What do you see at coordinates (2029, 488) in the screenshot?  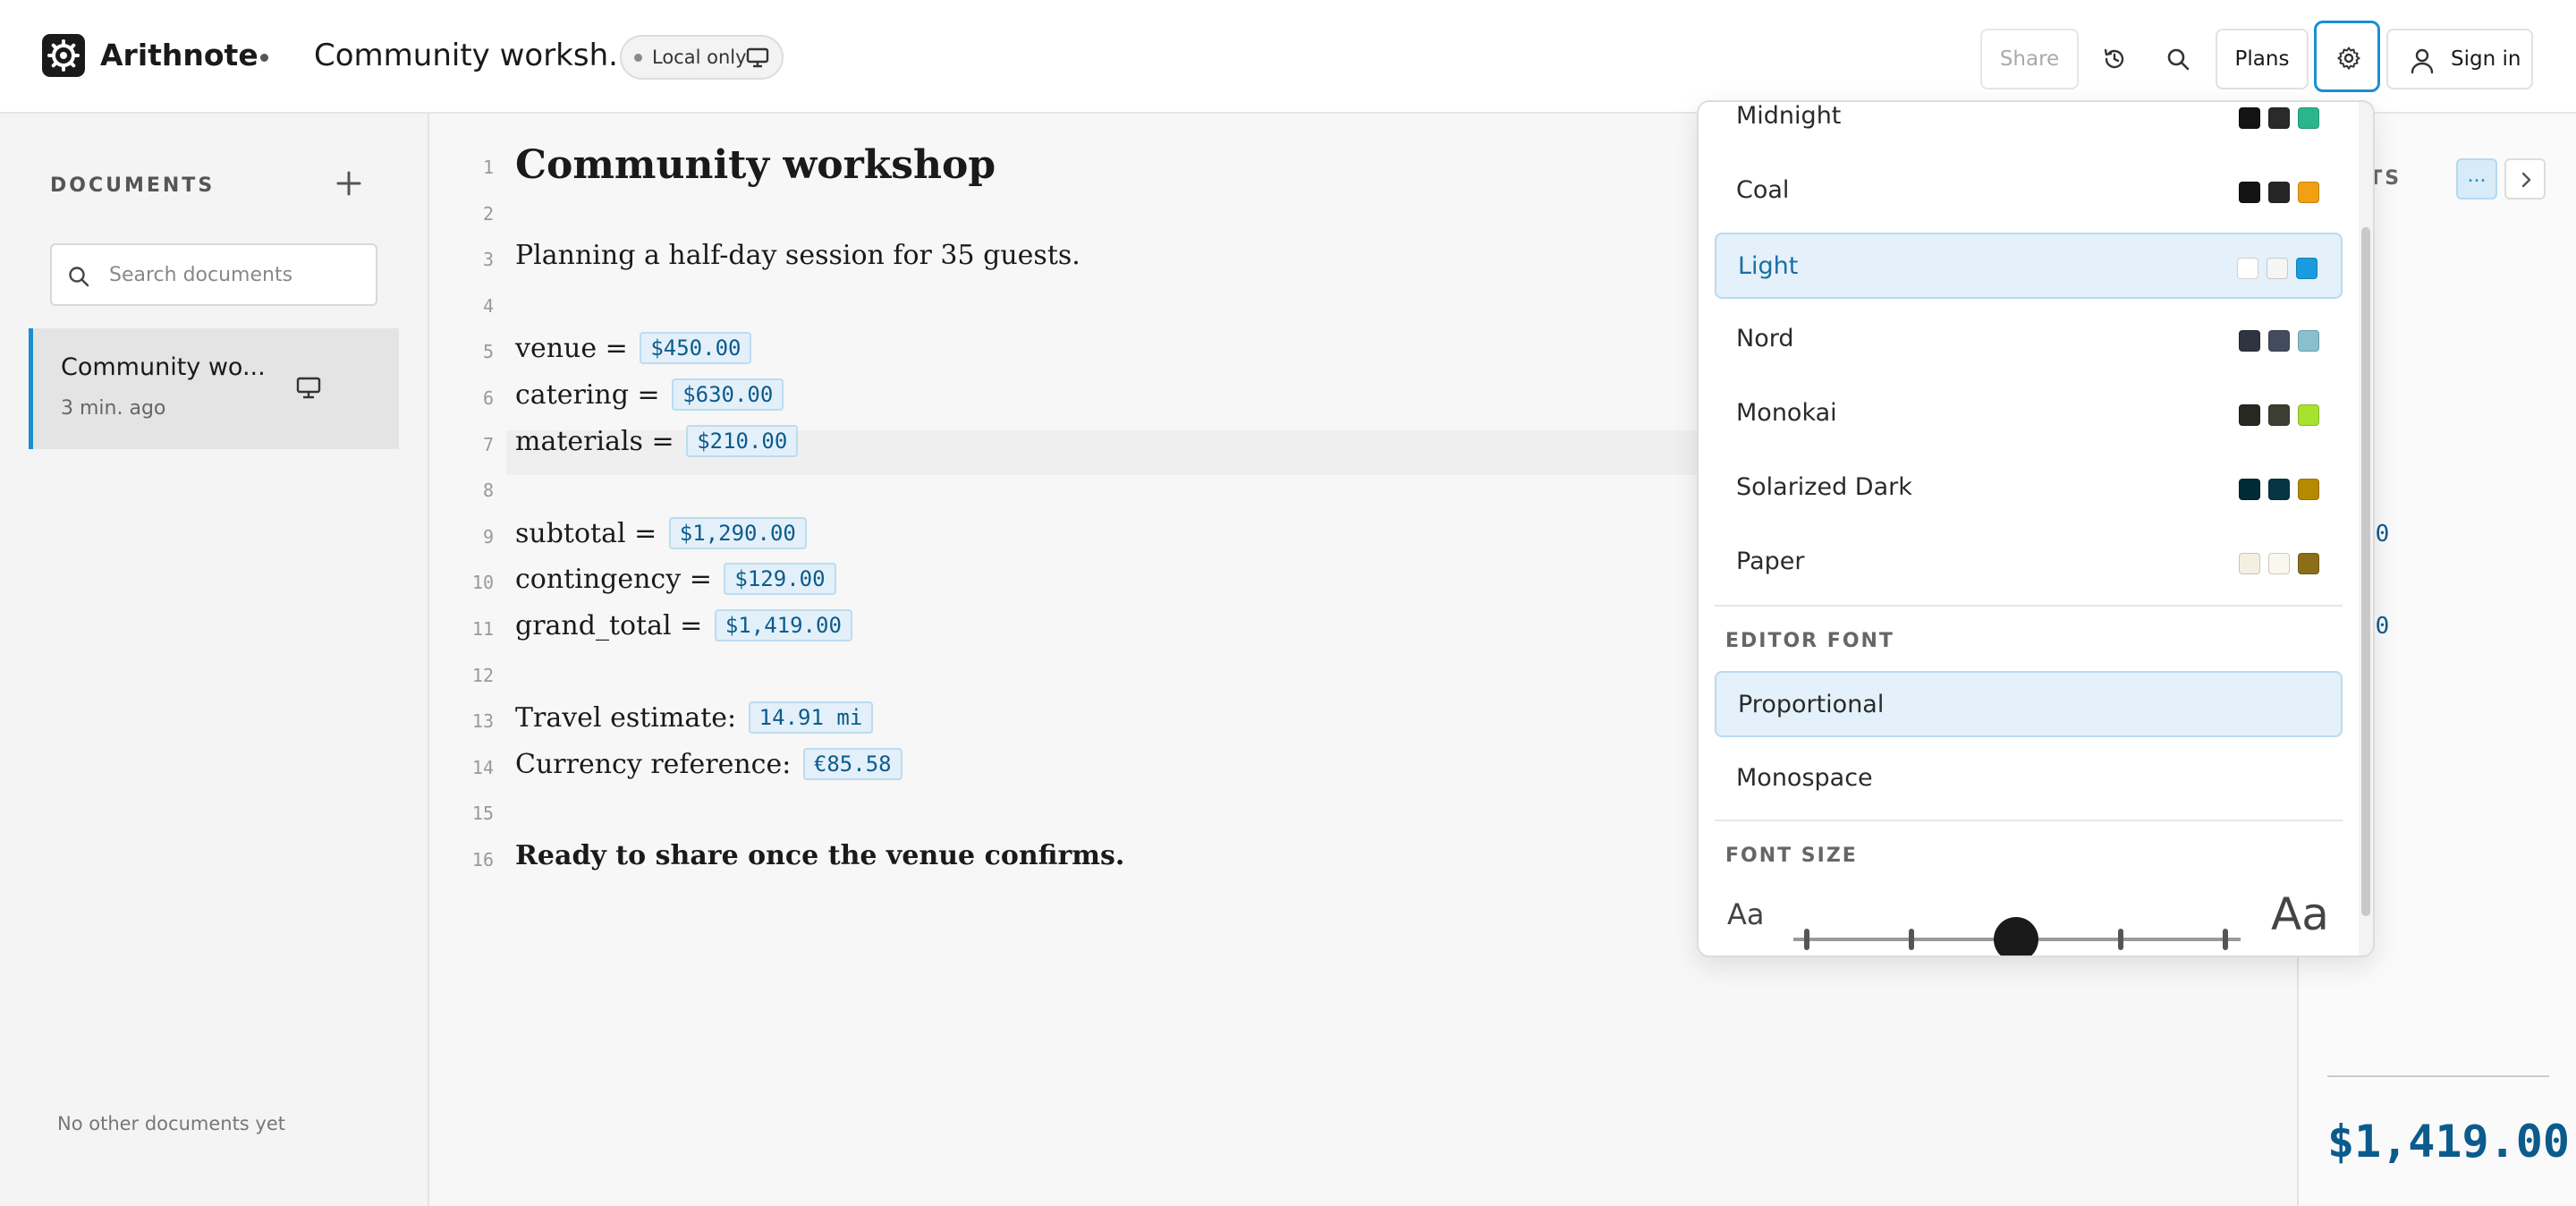 I see `theme-option: Solarized Dark` at bounding box center [2029, 488].